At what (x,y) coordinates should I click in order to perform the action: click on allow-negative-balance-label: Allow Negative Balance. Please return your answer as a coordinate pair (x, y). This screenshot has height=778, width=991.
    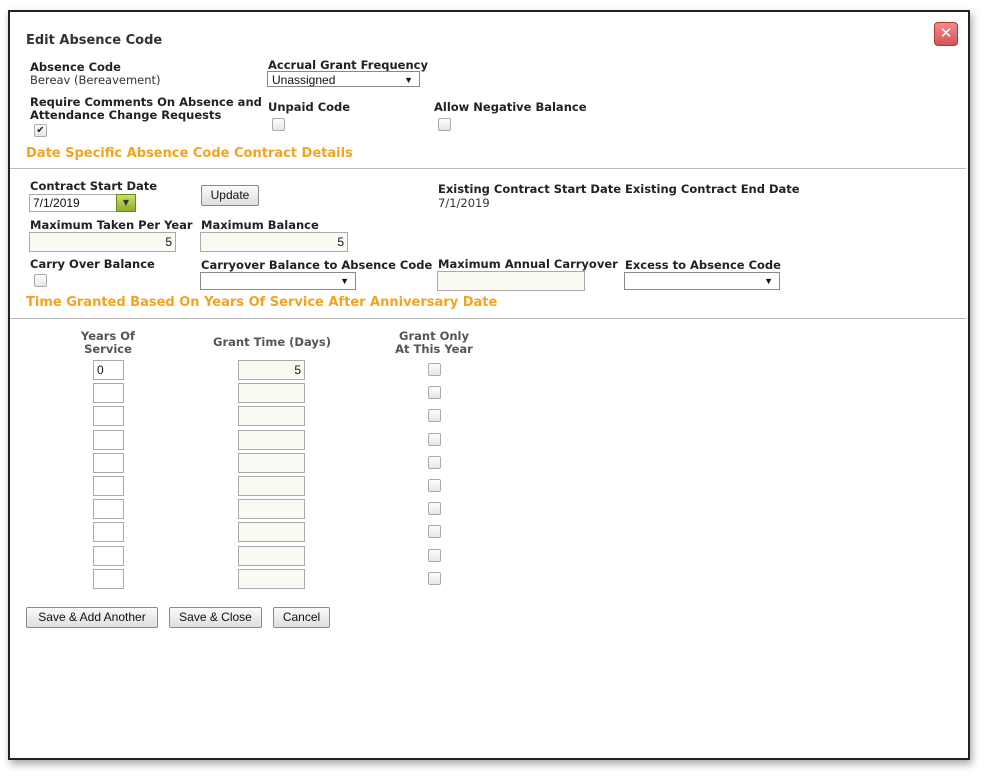
    Looking at the image, I should click on (510, 107).